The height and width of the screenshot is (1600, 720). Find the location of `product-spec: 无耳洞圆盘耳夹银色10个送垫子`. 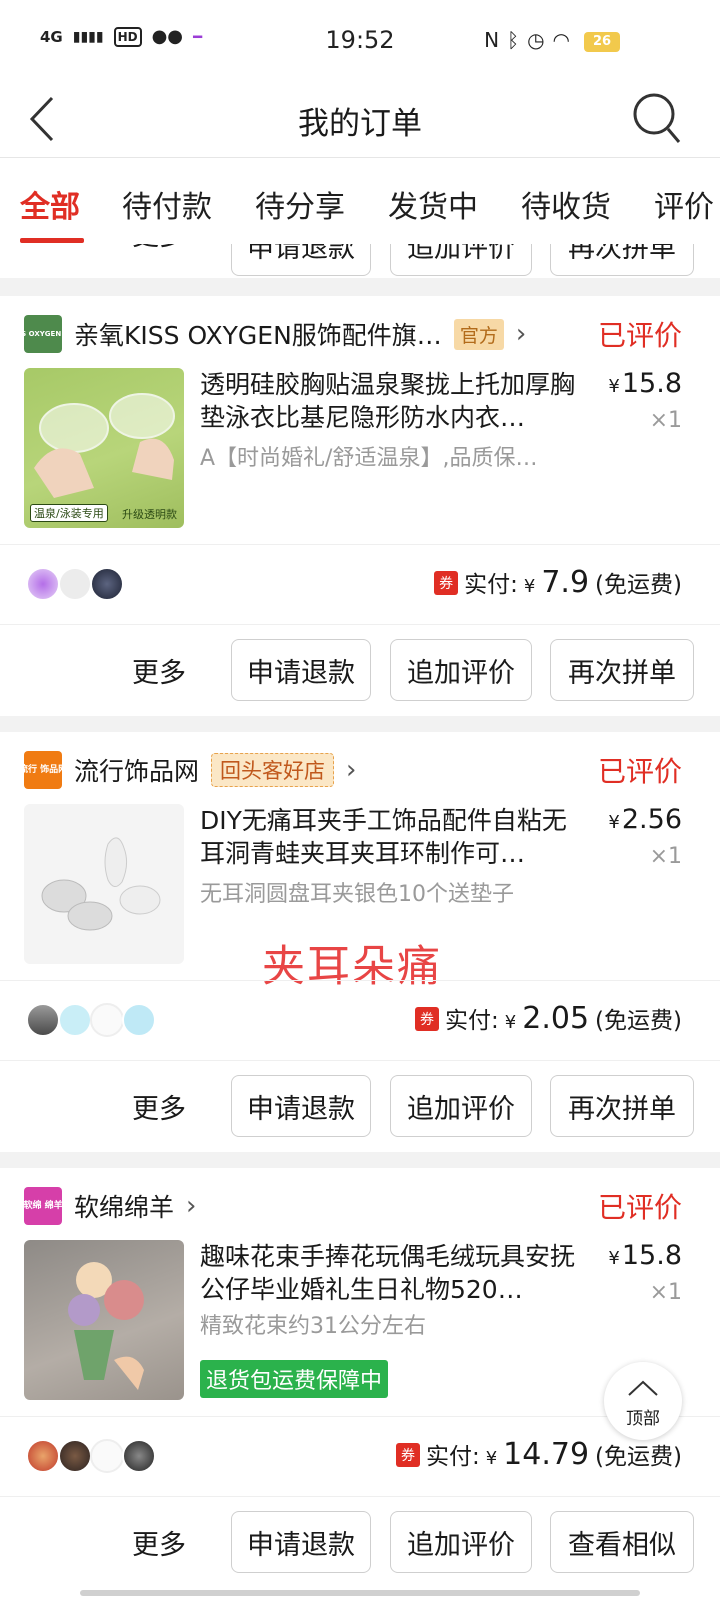

product-spec: 无耳洞圆盘耳夹银色10个送垫子 is located at coordinates (357, 894).